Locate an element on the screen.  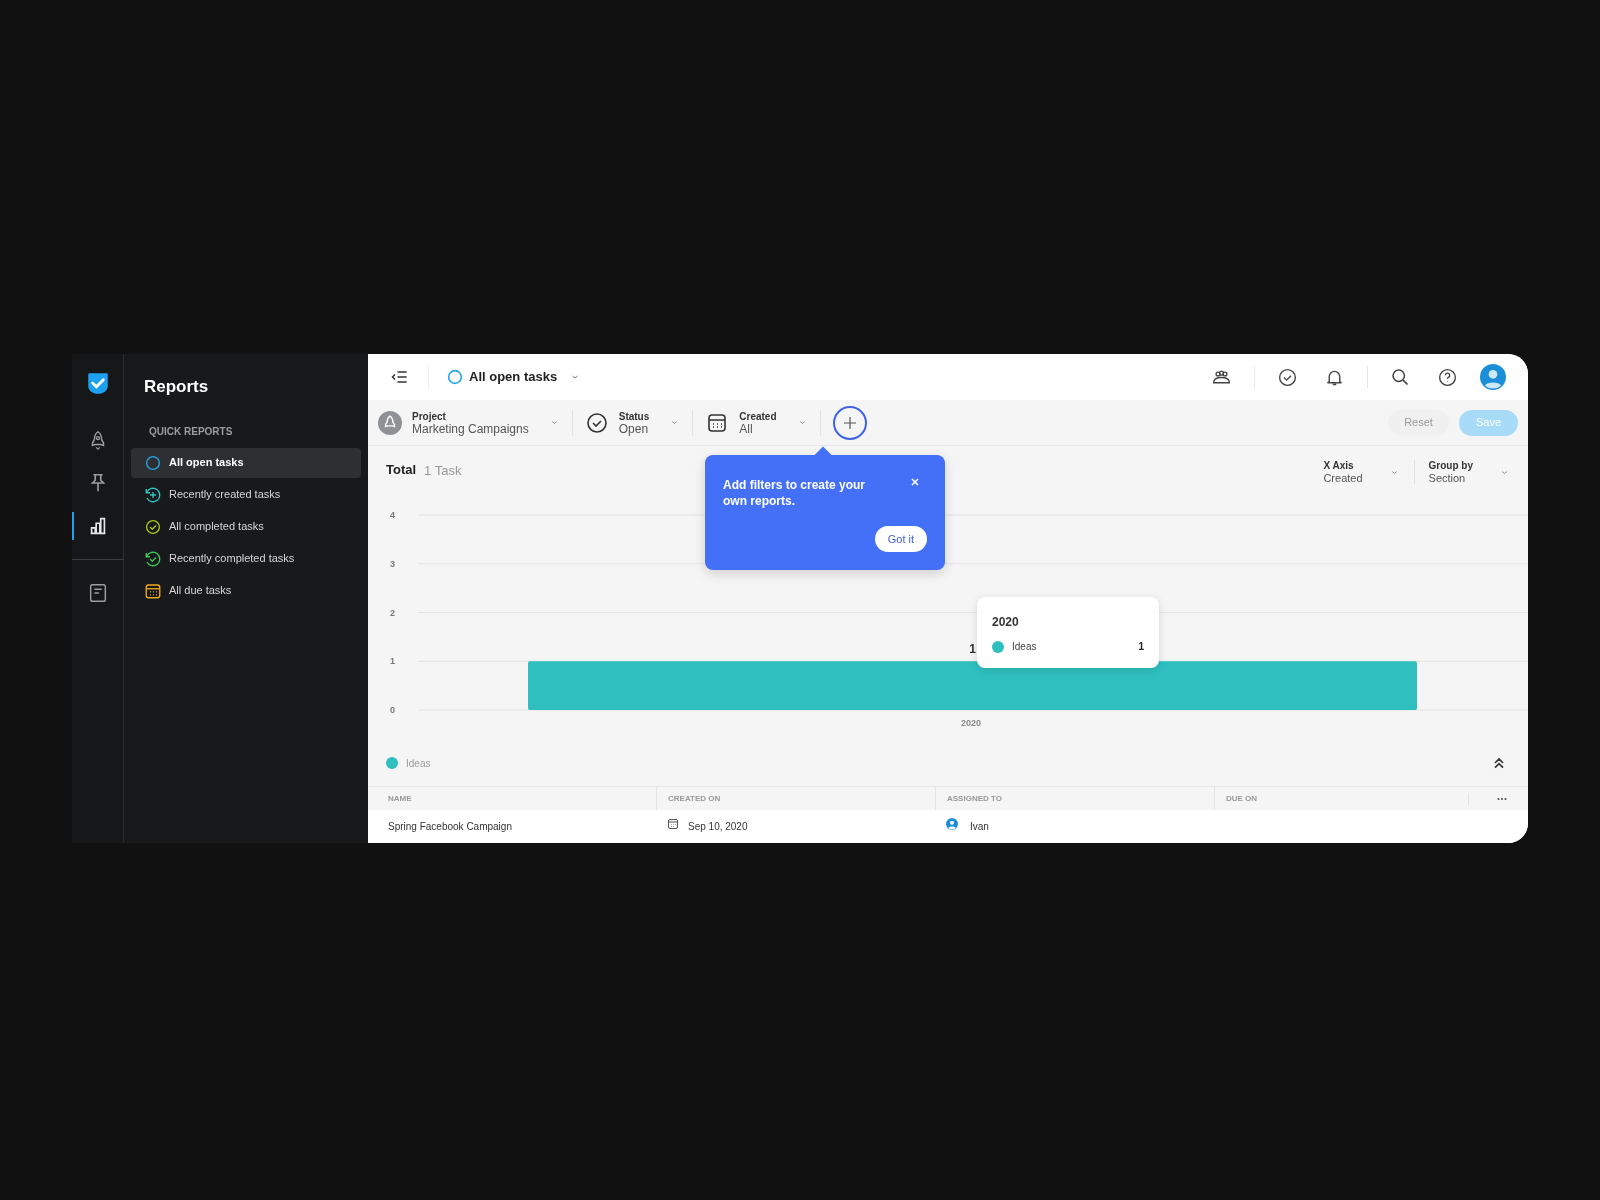
filter-dropdown: Status Open is located at coordinates (632, 422).